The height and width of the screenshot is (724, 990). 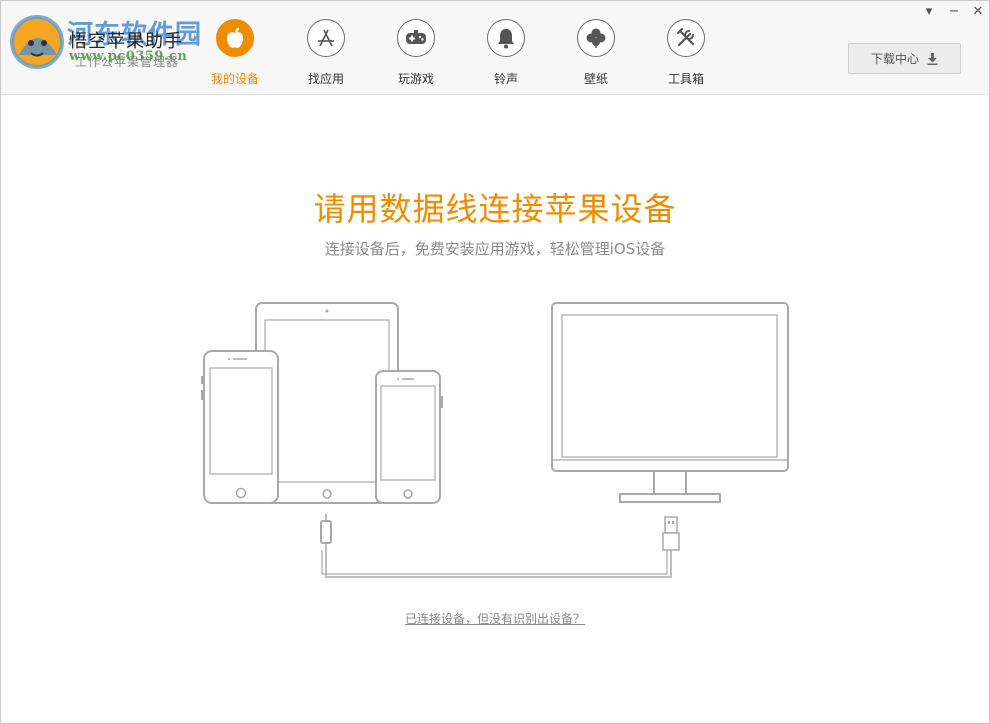 I want to click on connect-headline: 请用数据线连接苹果设备, so click(x=495, y=209).